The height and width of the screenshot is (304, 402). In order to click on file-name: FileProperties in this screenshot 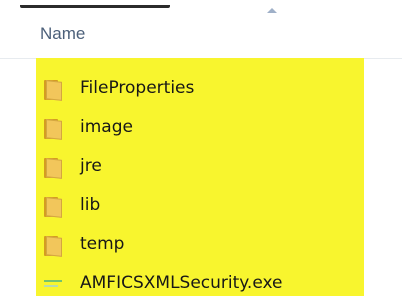, I will do `click(137, 88)`.